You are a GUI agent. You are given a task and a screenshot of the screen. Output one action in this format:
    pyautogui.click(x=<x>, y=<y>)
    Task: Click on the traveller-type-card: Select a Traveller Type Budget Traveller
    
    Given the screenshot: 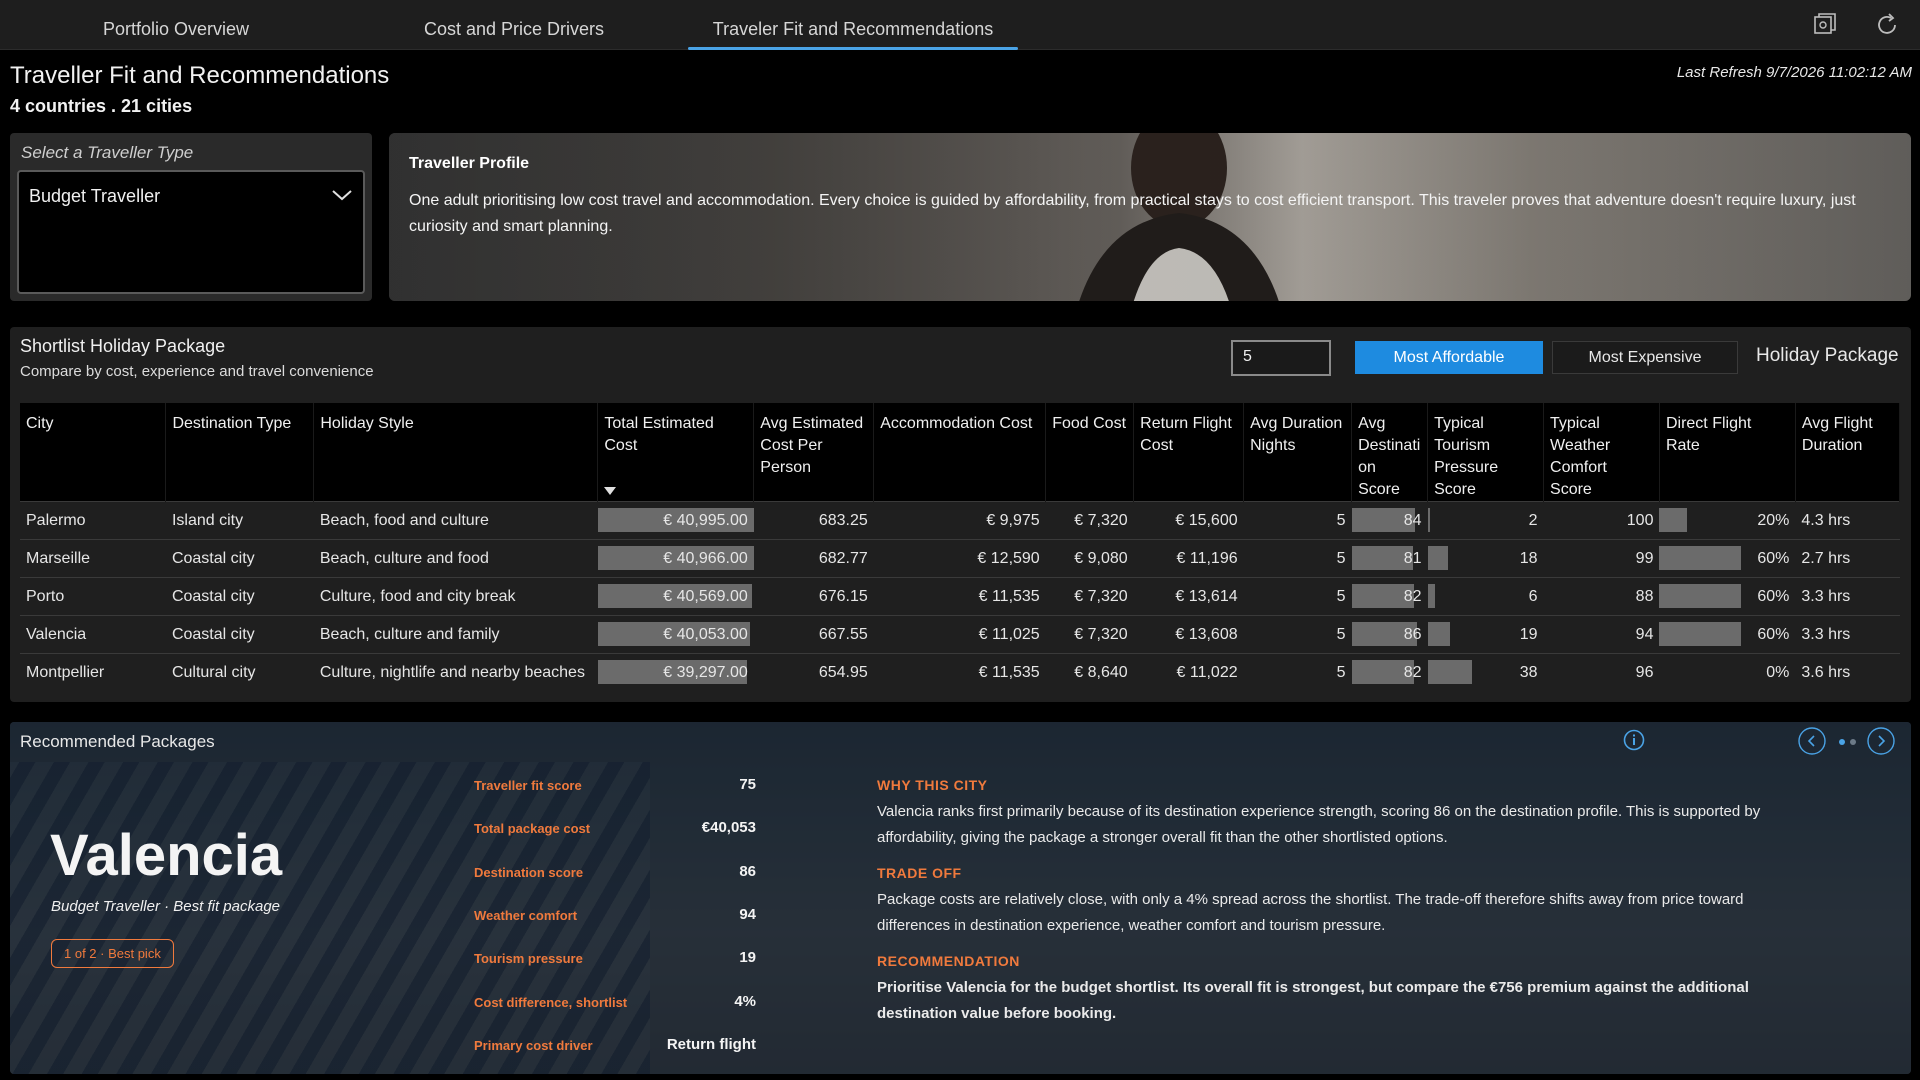 What is the action you would take?
    pyautogui.click(x=191, y=217)
    